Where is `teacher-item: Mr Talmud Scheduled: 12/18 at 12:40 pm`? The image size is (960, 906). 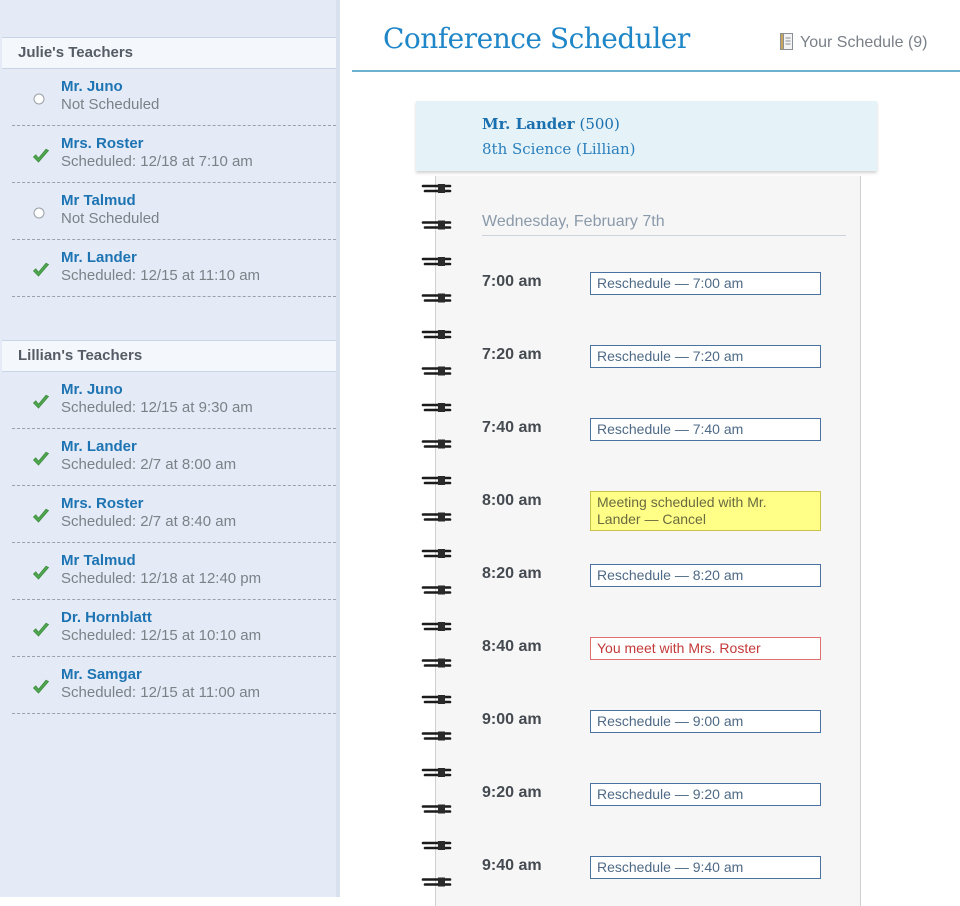
teacher-item: Mr Talmud Scheduled: 12/18 at 12:40 pm is located at coordinates (174, 571).